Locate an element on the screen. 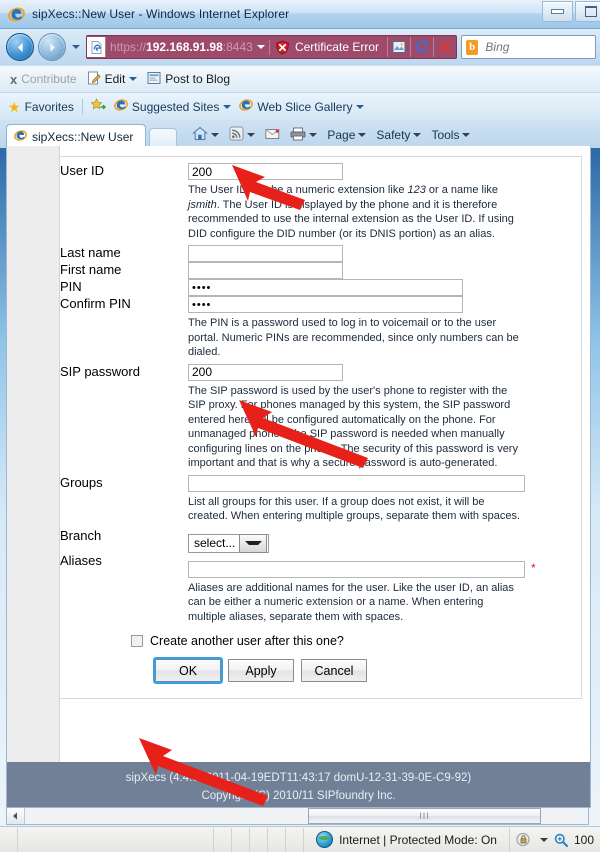 The height and width of the screenshot is (852, 600). user-id-input is located at coordinates (265, 171).